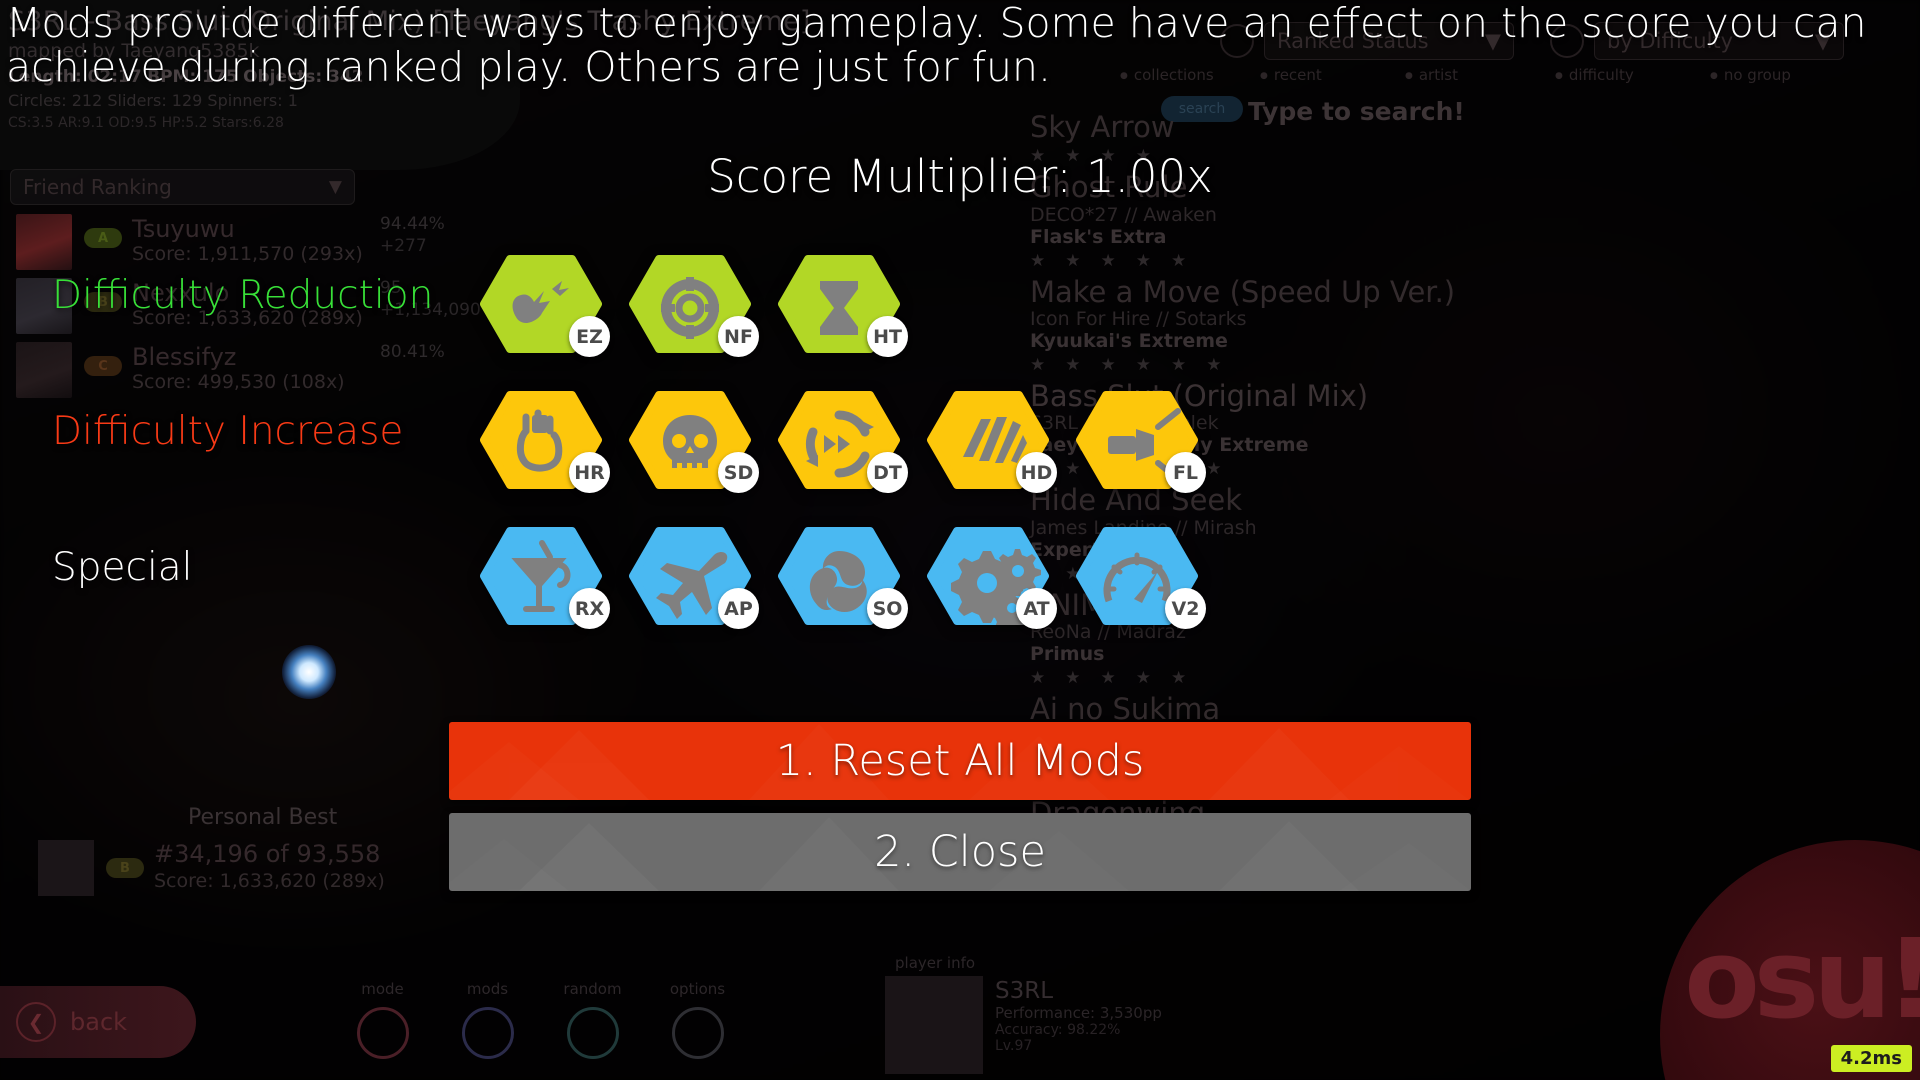  I want to click on mod-button-so: SO, so click(843, 578).